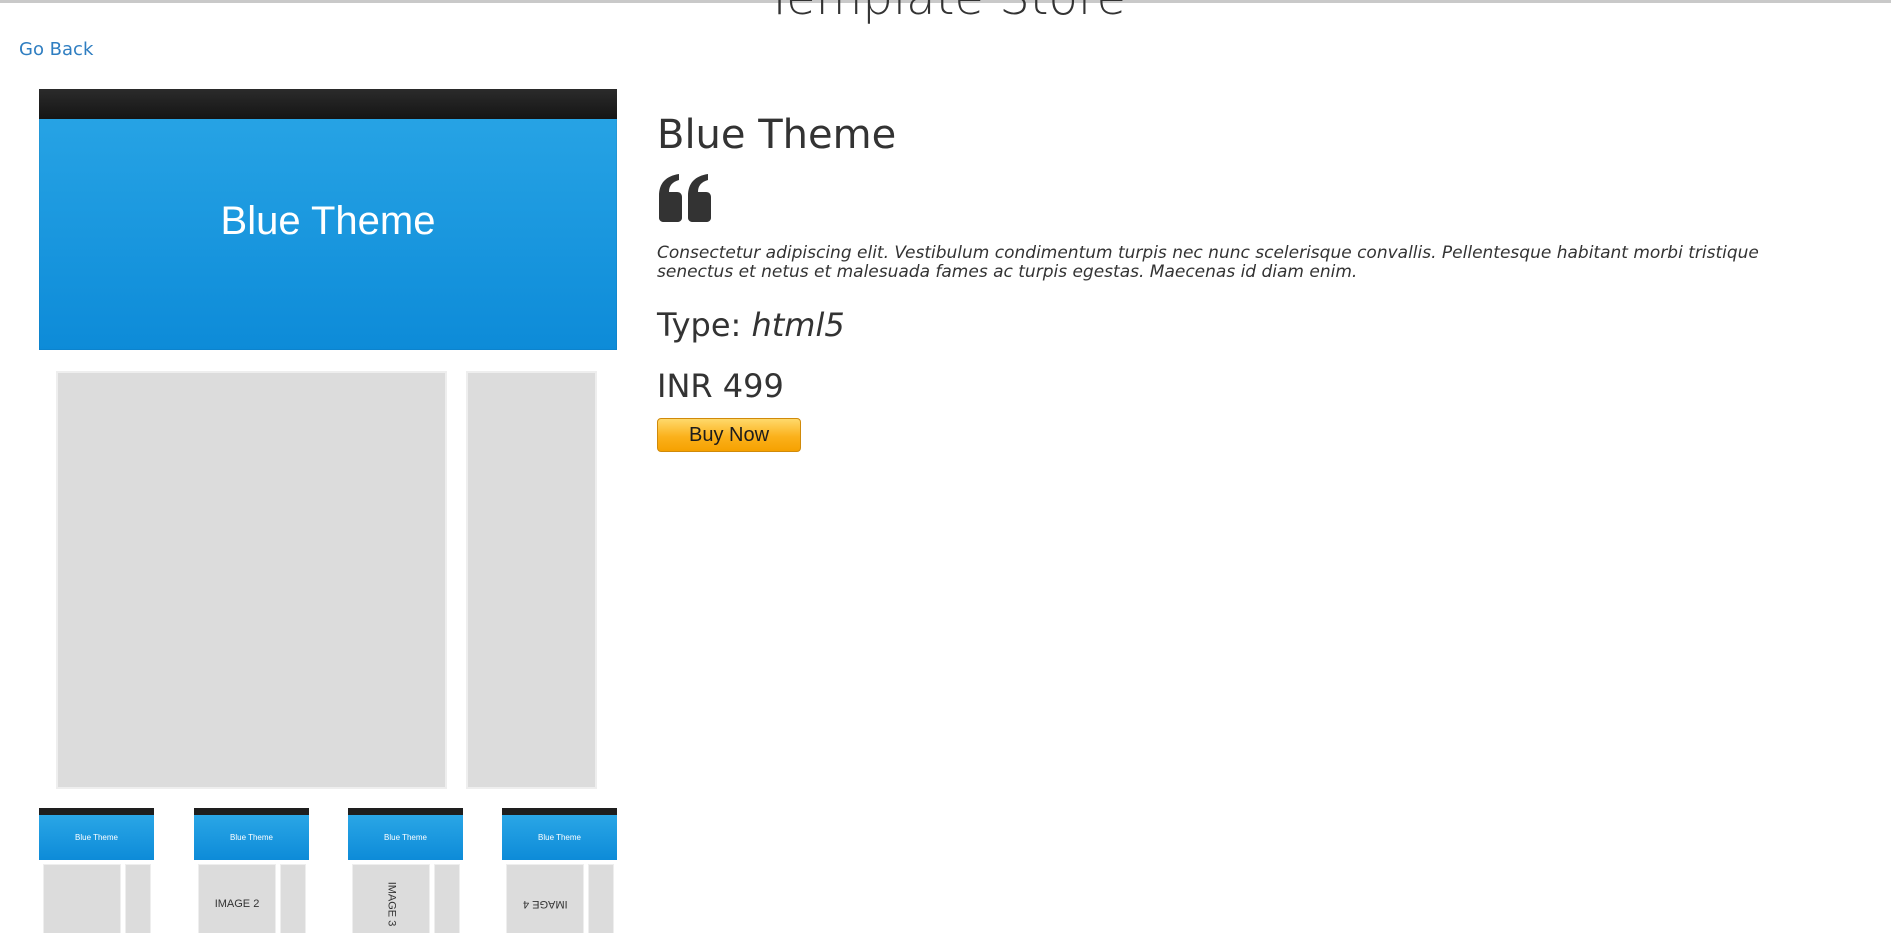 Image resolution: width=1891 pixels, height=933 pixels. Describe the element at coordinates (720, 386) in the screenshot. I see `product-price: INR 499` at that location.